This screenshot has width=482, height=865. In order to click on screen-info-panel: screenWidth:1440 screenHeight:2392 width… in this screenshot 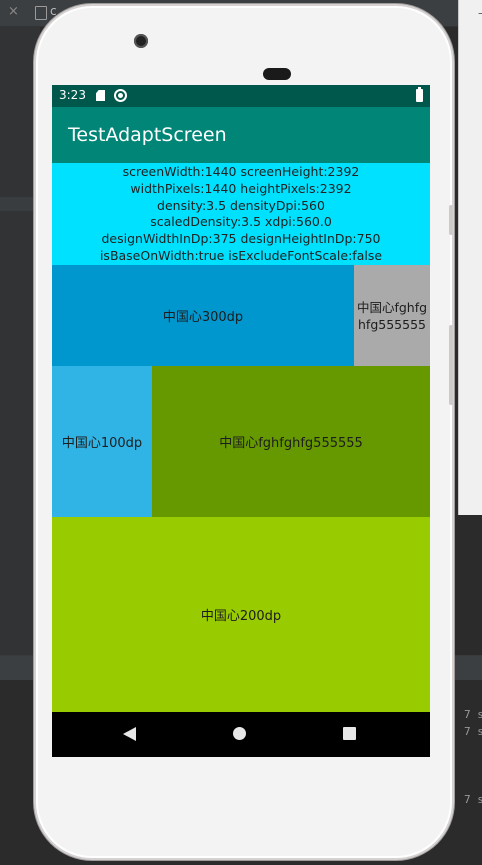, I will do `click(241, 214)`.